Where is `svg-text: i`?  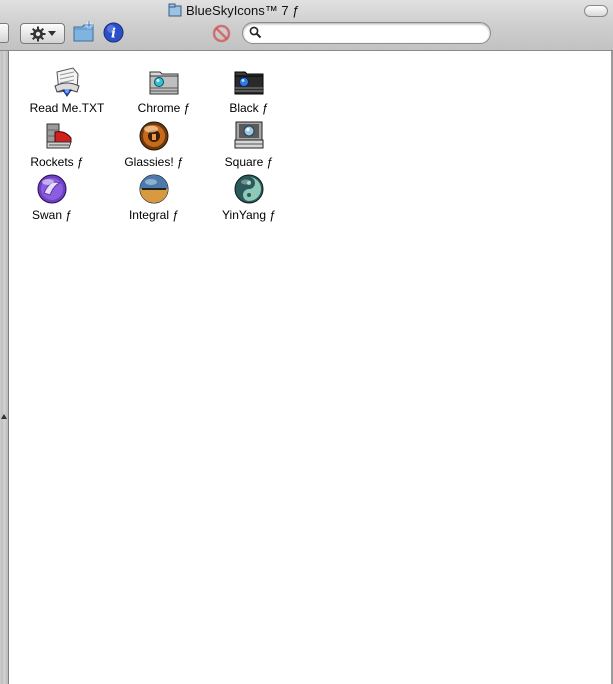
svg-text: i is located at coordinates (113, 34).